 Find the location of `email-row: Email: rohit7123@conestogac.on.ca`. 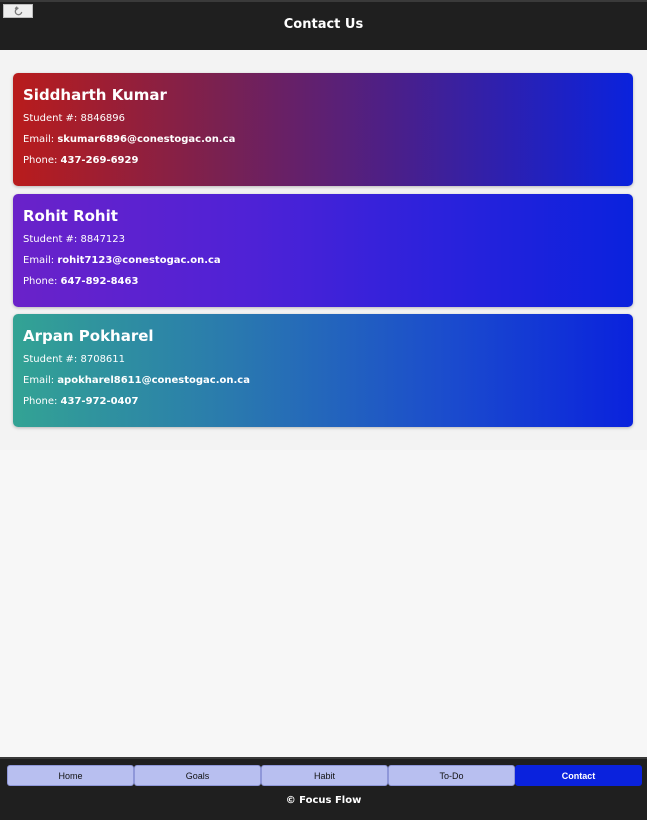

email-row: Email: rohit7123@conestogac.on.ca is located at coordinates (323, 261).